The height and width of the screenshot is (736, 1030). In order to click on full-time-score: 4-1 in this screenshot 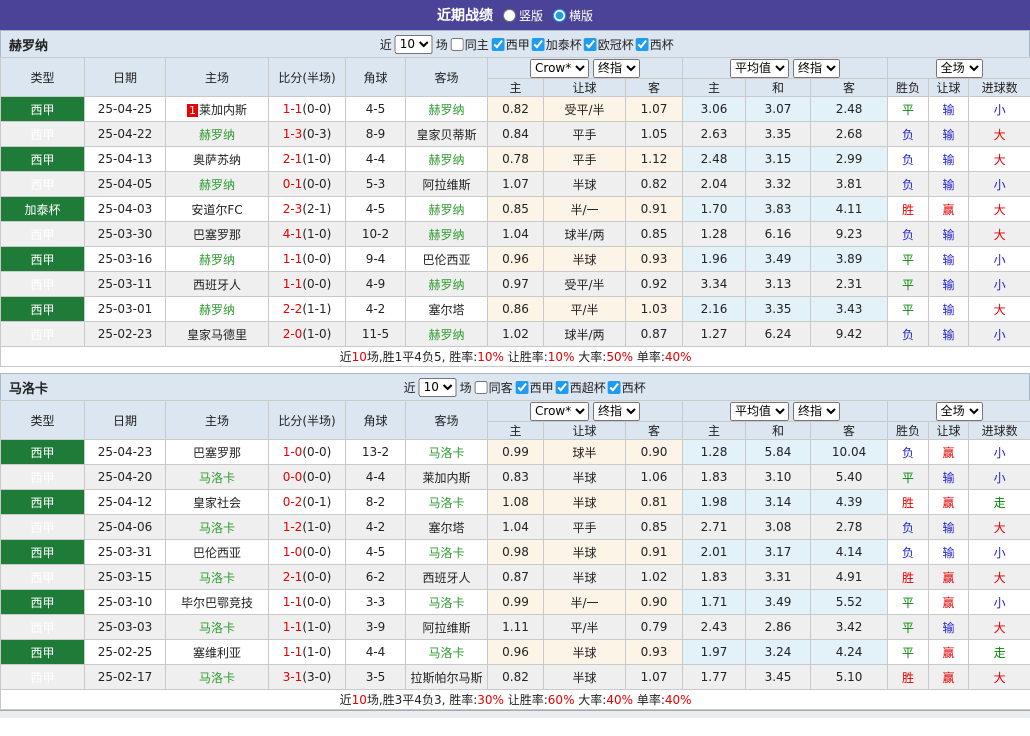, I will do `click(292, 234)`.